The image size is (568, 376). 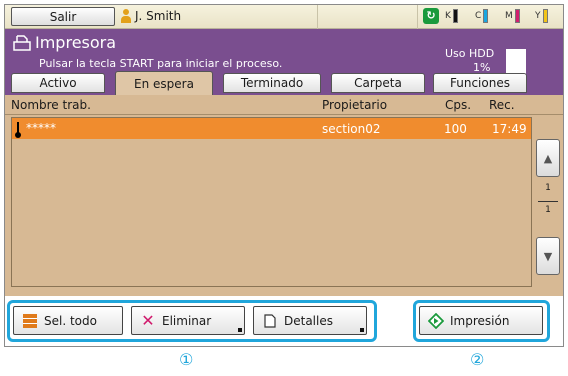 What do you see at coordinates (486, 16) in the screenshot?
I see `ink-bar-c-icon` at bounding box center [486, 16].